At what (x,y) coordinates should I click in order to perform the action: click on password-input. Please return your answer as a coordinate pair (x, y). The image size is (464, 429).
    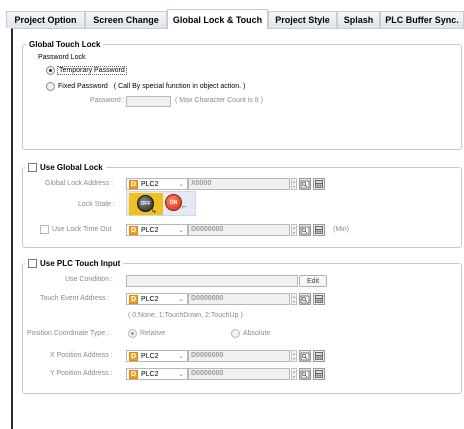
    Looking at the image, I should click on (148, 101).